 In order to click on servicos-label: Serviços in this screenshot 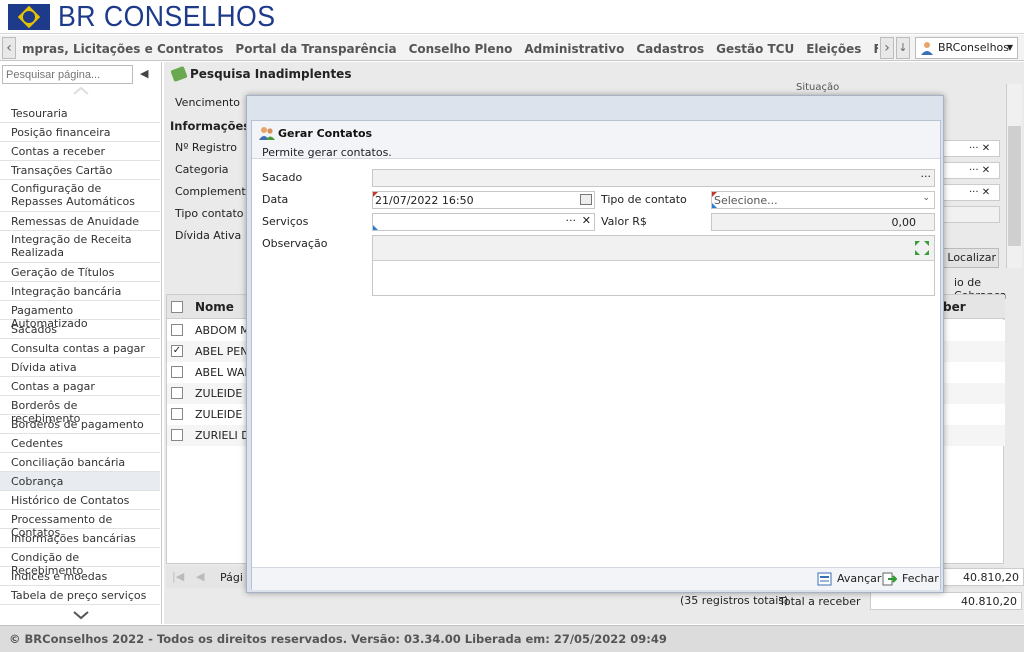, I will do `click(285, 221)`.